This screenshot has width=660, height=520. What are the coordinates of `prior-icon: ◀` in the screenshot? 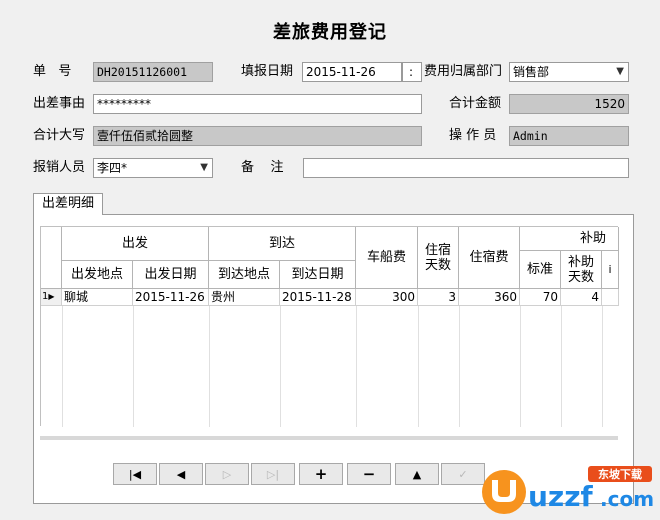 It's located at (181, 474).